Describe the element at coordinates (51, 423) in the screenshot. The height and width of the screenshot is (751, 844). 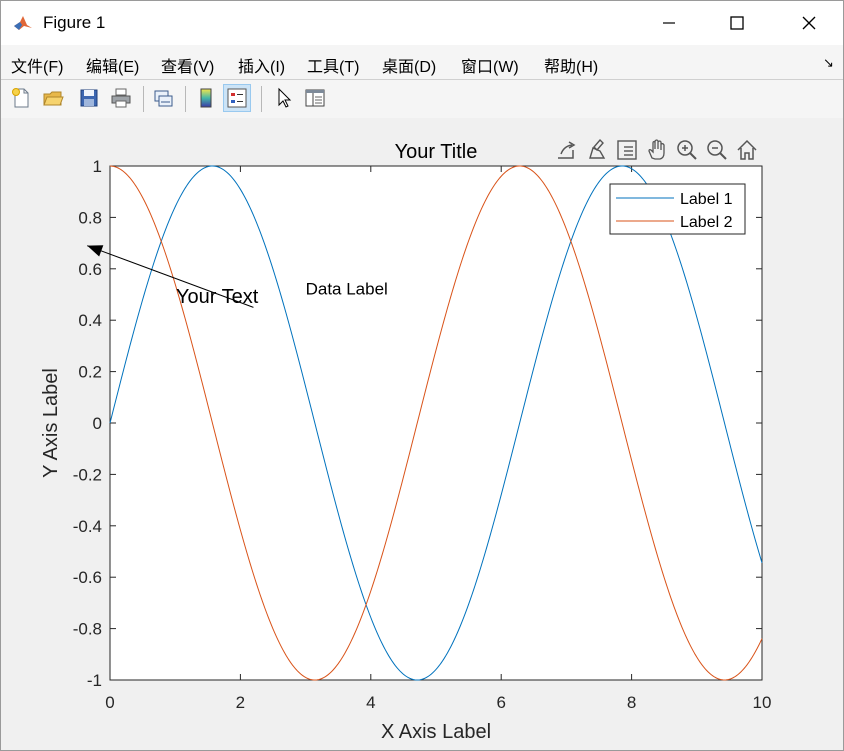
I see `y-axis-label: Y Axis Label` at that location.